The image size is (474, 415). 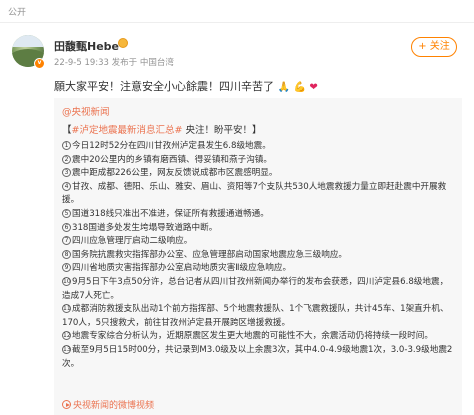 What do you see at coordinates (39, 63) in the screenshot?
I see `verified-badge-icon: v` at bounding box center [39, 63].